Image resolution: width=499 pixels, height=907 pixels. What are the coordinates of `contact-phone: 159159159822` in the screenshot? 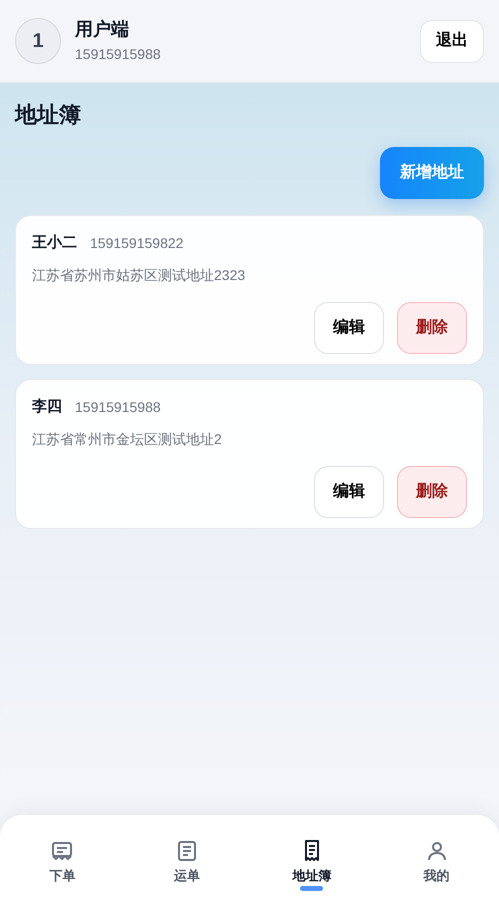 It's located at (137, 243).